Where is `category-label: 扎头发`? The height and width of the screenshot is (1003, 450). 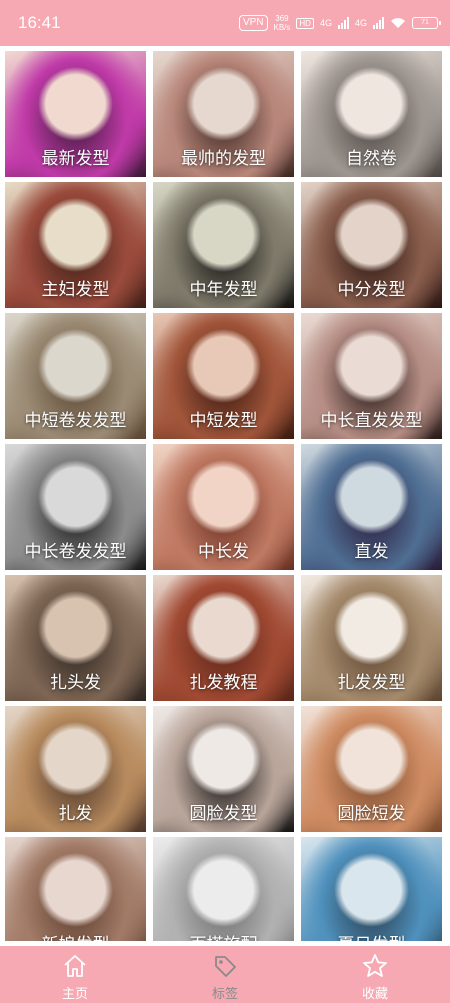
category-label: 扎头发 is located at coordinates (75, 683).